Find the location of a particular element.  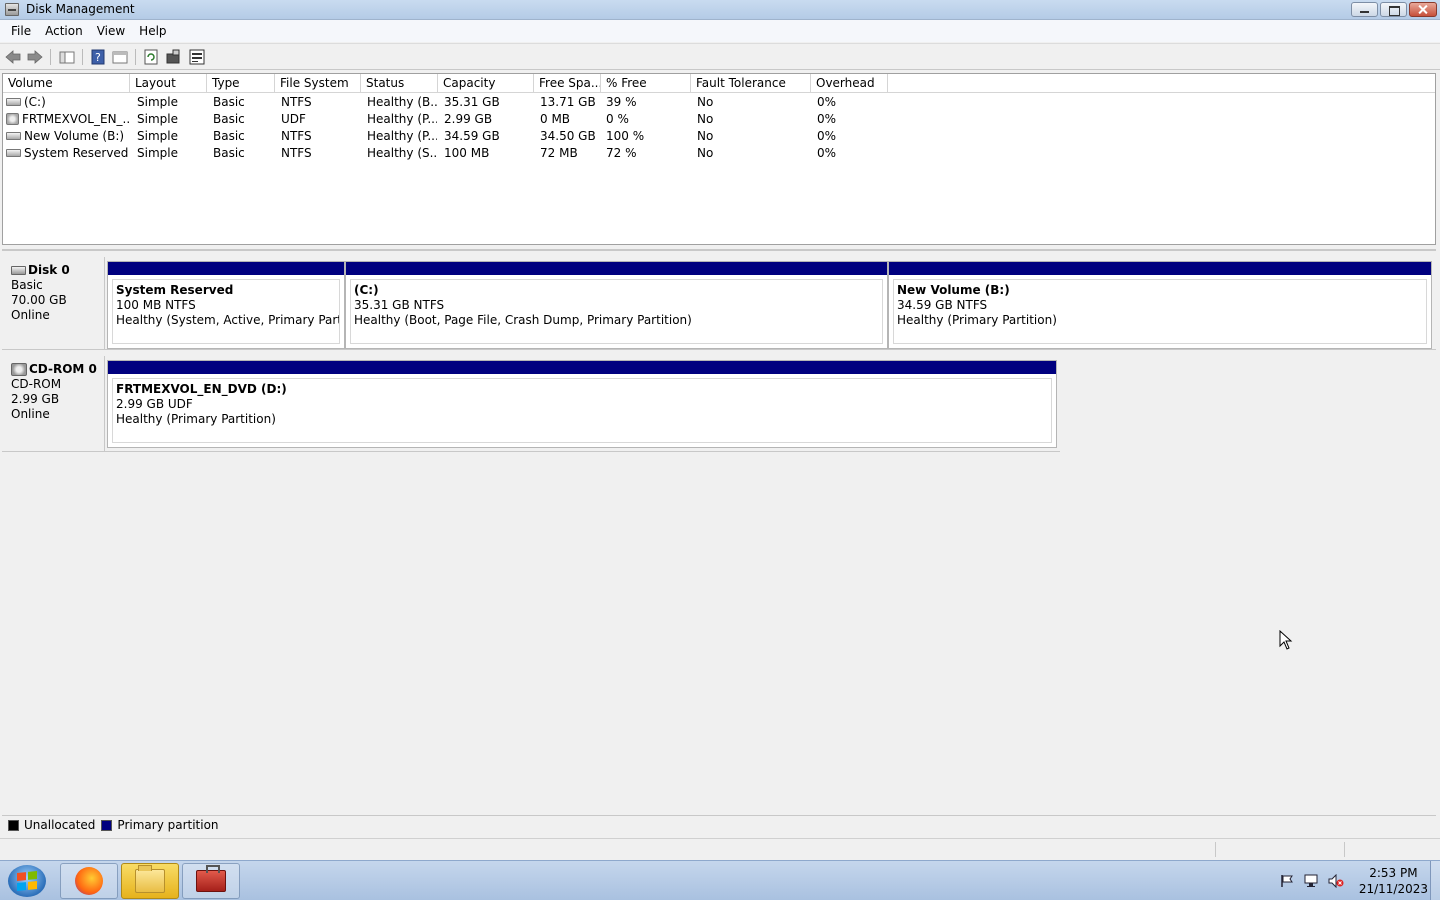

taskbar-computer-management is located at coordinates (211, 881).